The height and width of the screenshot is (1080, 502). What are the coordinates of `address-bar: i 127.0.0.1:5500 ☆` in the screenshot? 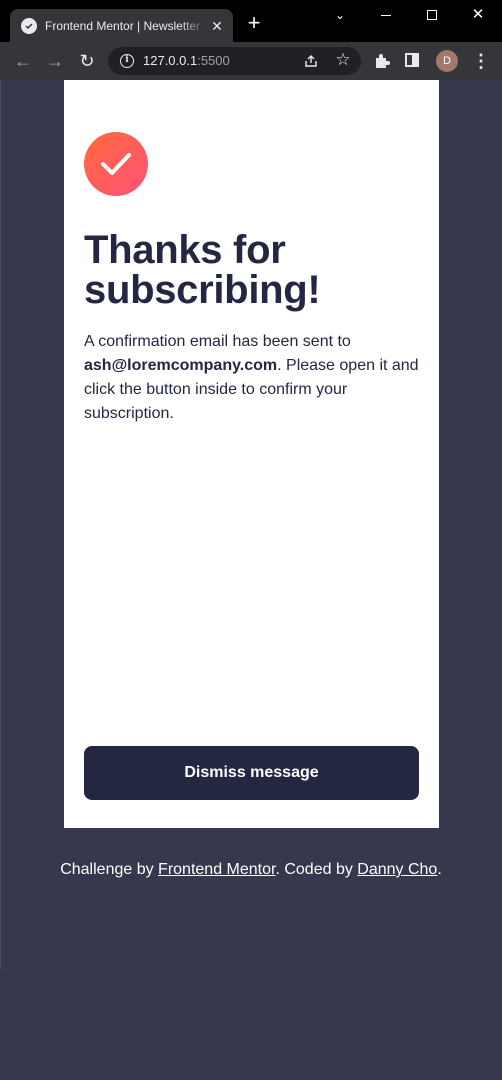 It's located at (234, 61).